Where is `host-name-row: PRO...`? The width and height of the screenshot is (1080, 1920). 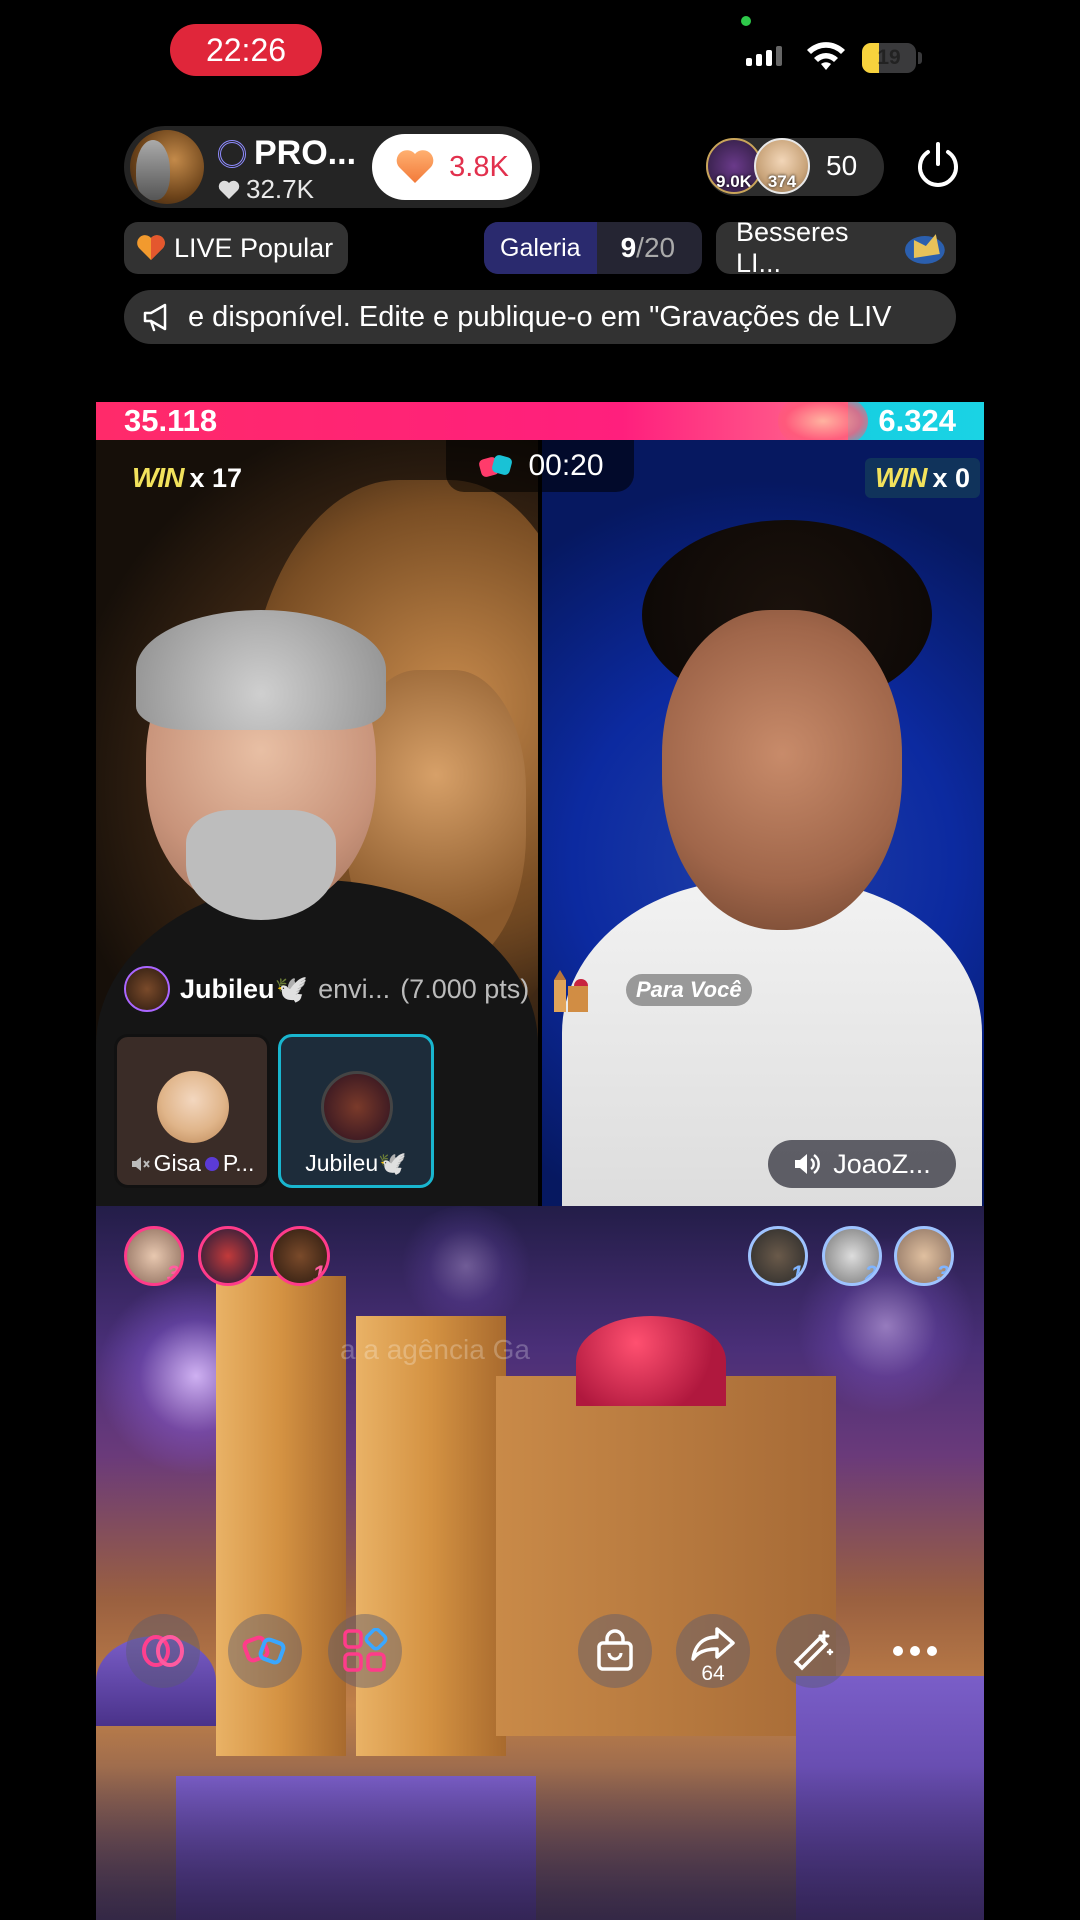 host-name-row: PRO... is located at coordinates (287, 153).